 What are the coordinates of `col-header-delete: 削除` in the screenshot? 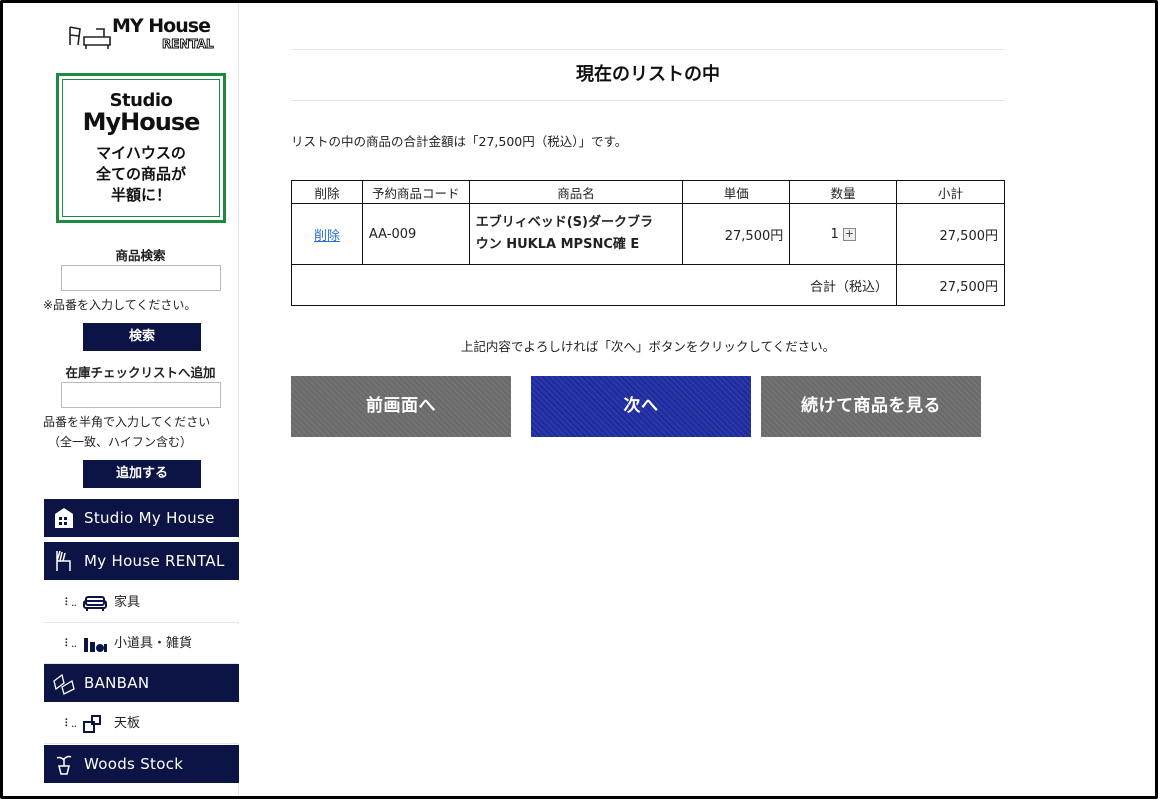 It's located at (327, 192).